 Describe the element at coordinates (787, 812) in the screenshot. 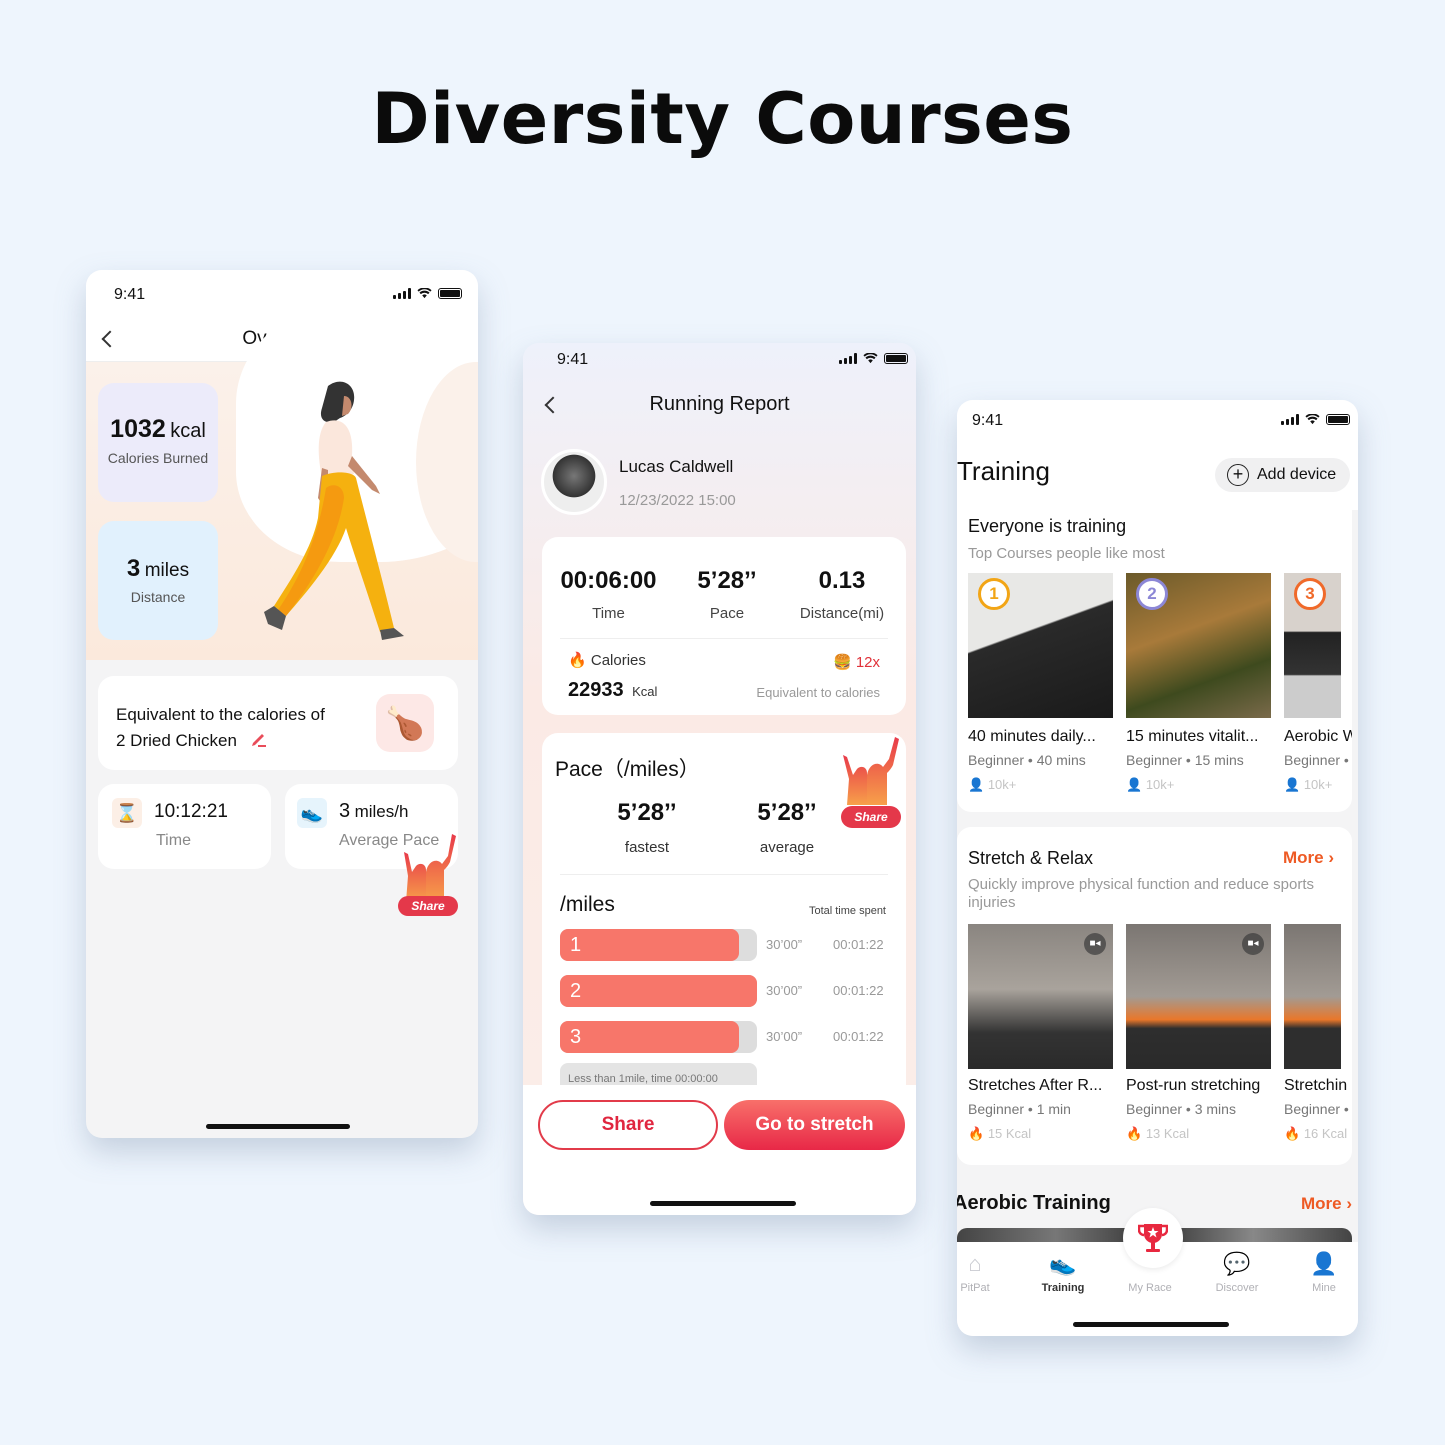

I see `average-value: 5’28’’` at that location.